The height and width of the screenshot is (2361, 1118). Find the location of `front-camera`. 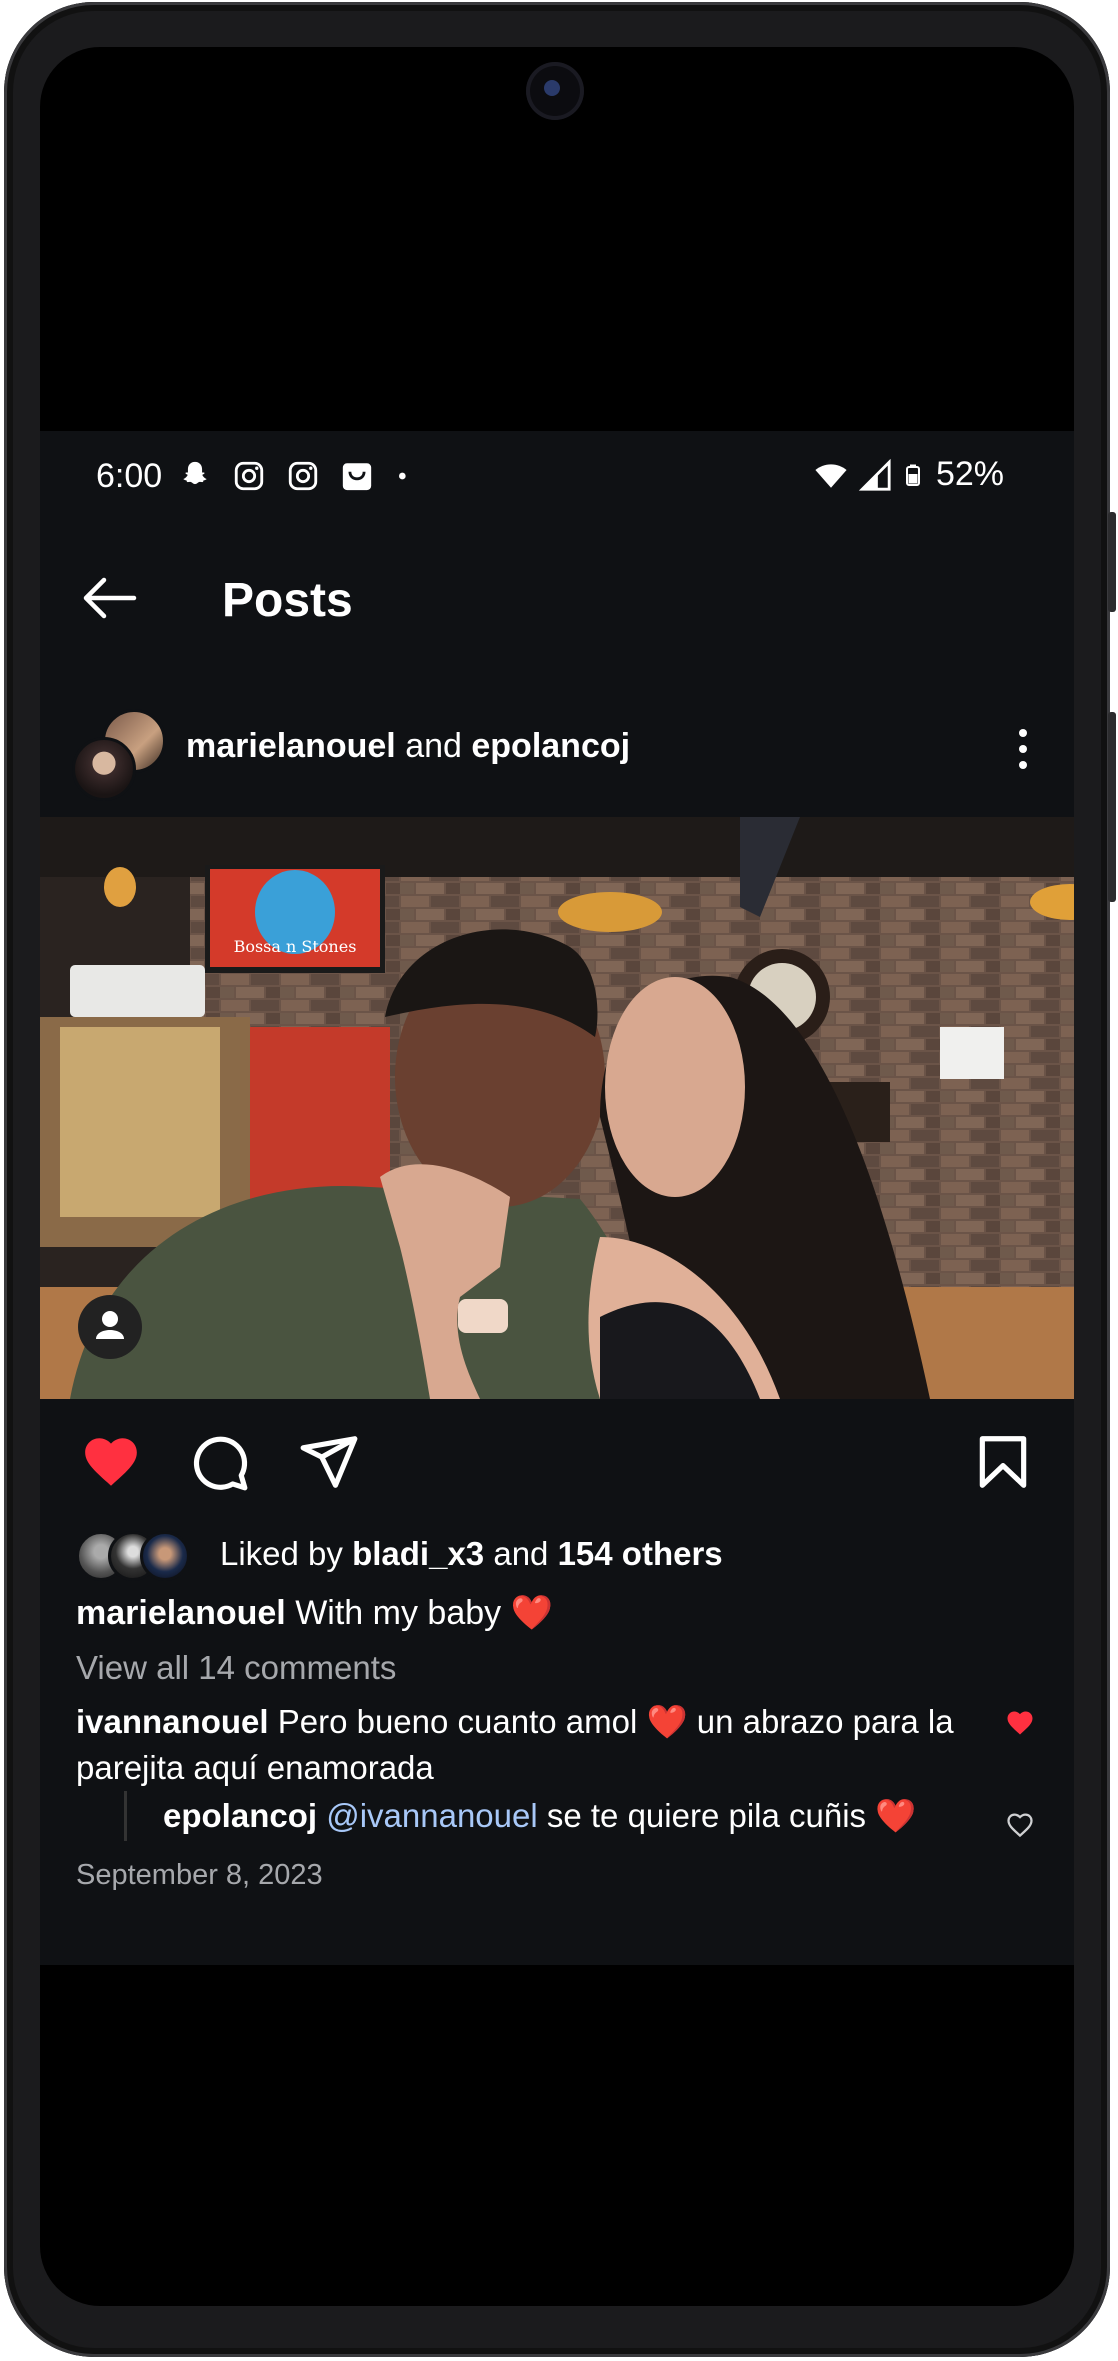

front-camera is located at coordinates (555, 91).